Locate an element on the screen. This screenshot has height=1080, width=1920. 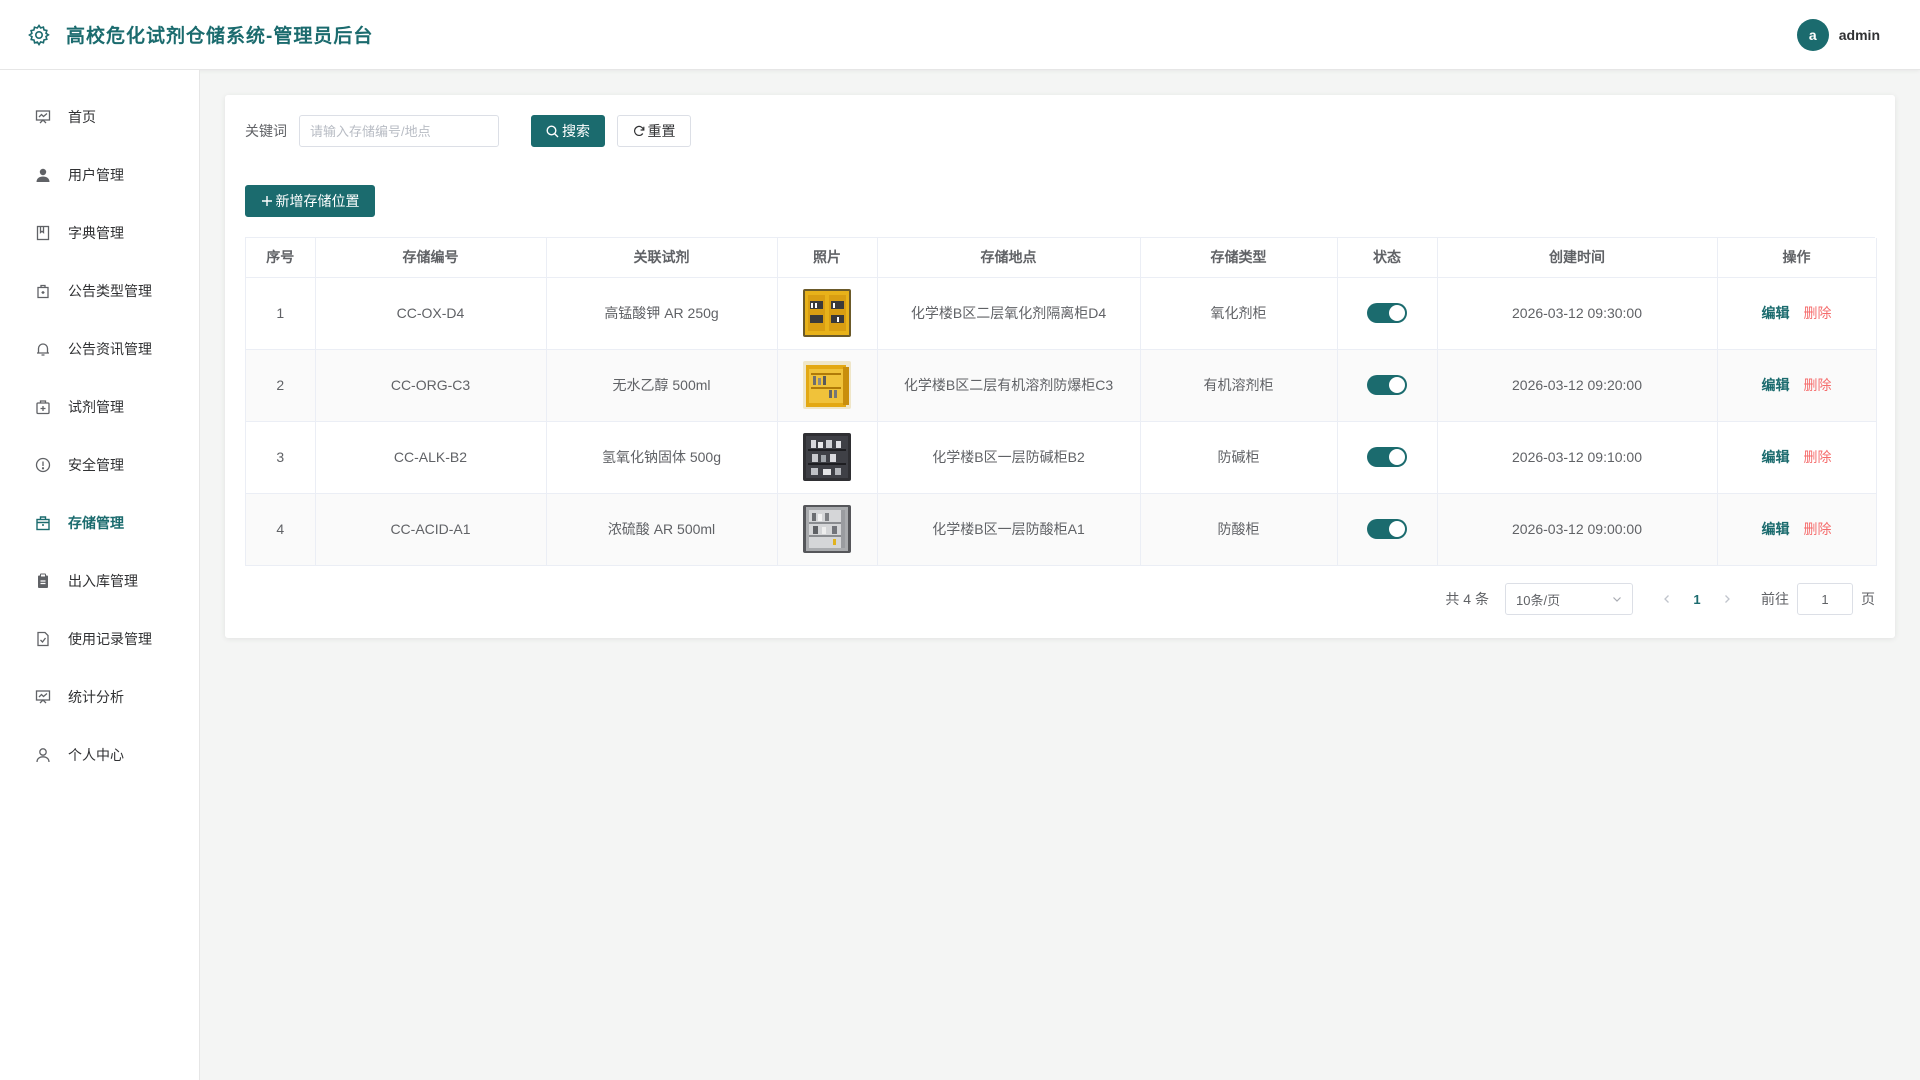
prev-page-button is located at coordinates (1667, 599).